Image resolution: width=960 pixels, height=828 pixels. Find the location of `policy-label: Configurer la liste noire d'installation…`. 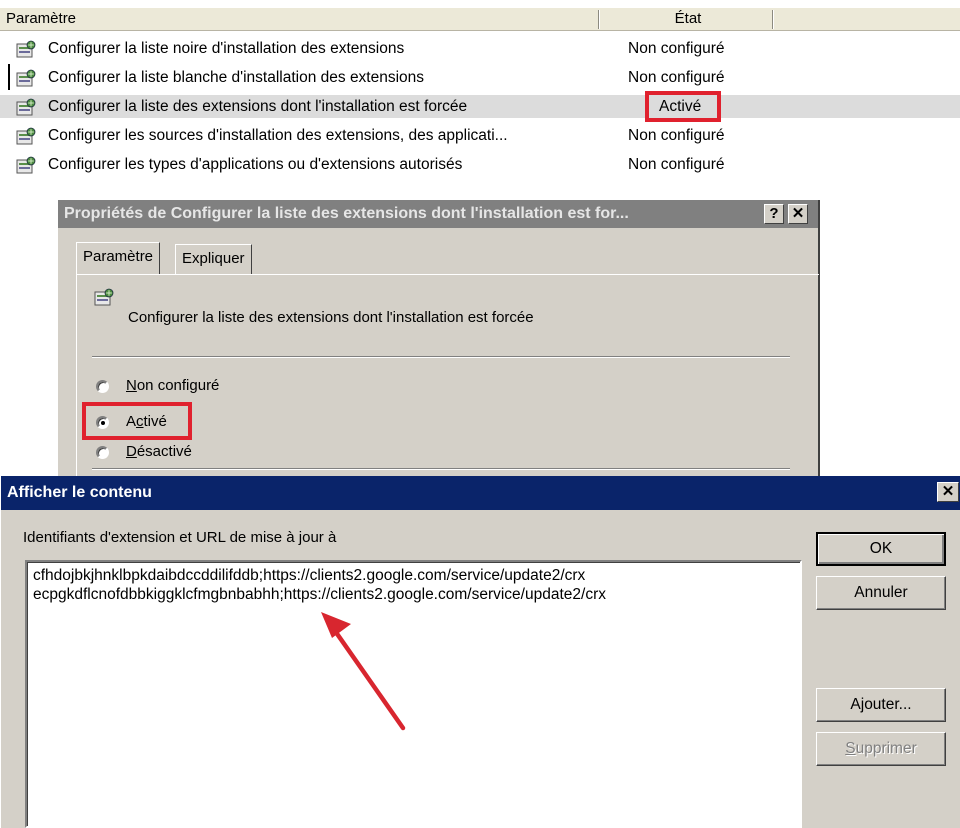

policy-label: Configurer la liste noire d'installation… is located at coordinates (226, 48).